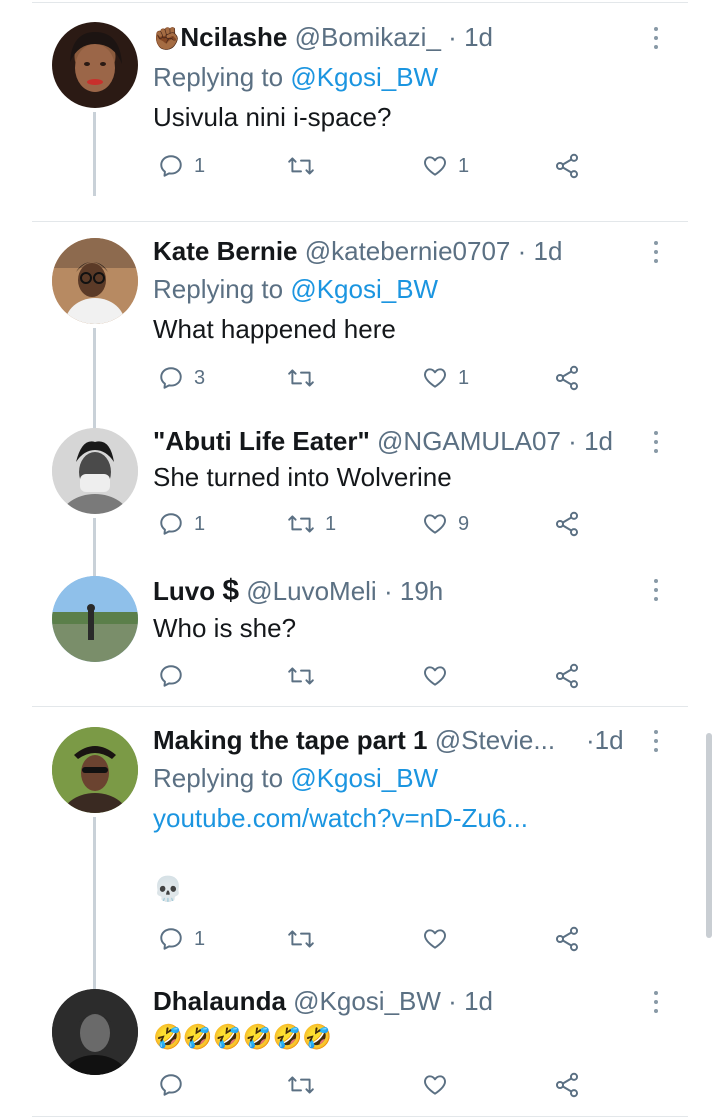 Image resolution: width=720 pixels, height=1120 pixels. What do you see at coordinates (445, 524) in the screenshot?
I see `like-button: 9` at bounding box center [445, 524].